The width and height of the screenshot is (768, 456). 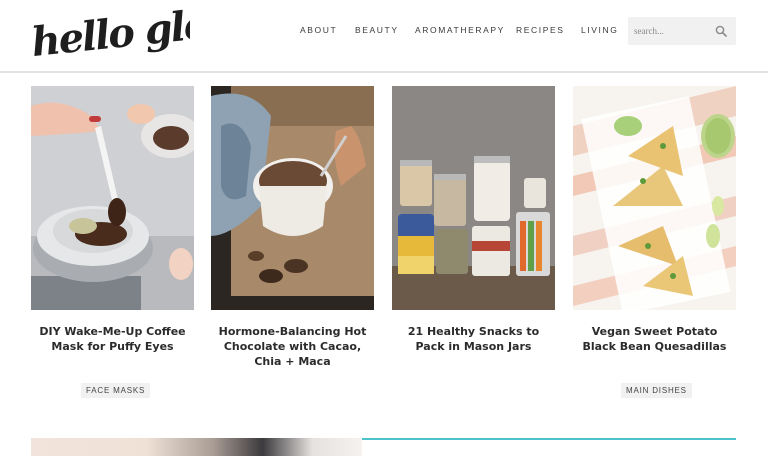 What do you see at coordinates (112, 198) in the screenshot?
I see `post-image-coffee-mask` at bounding box center [112, 198].